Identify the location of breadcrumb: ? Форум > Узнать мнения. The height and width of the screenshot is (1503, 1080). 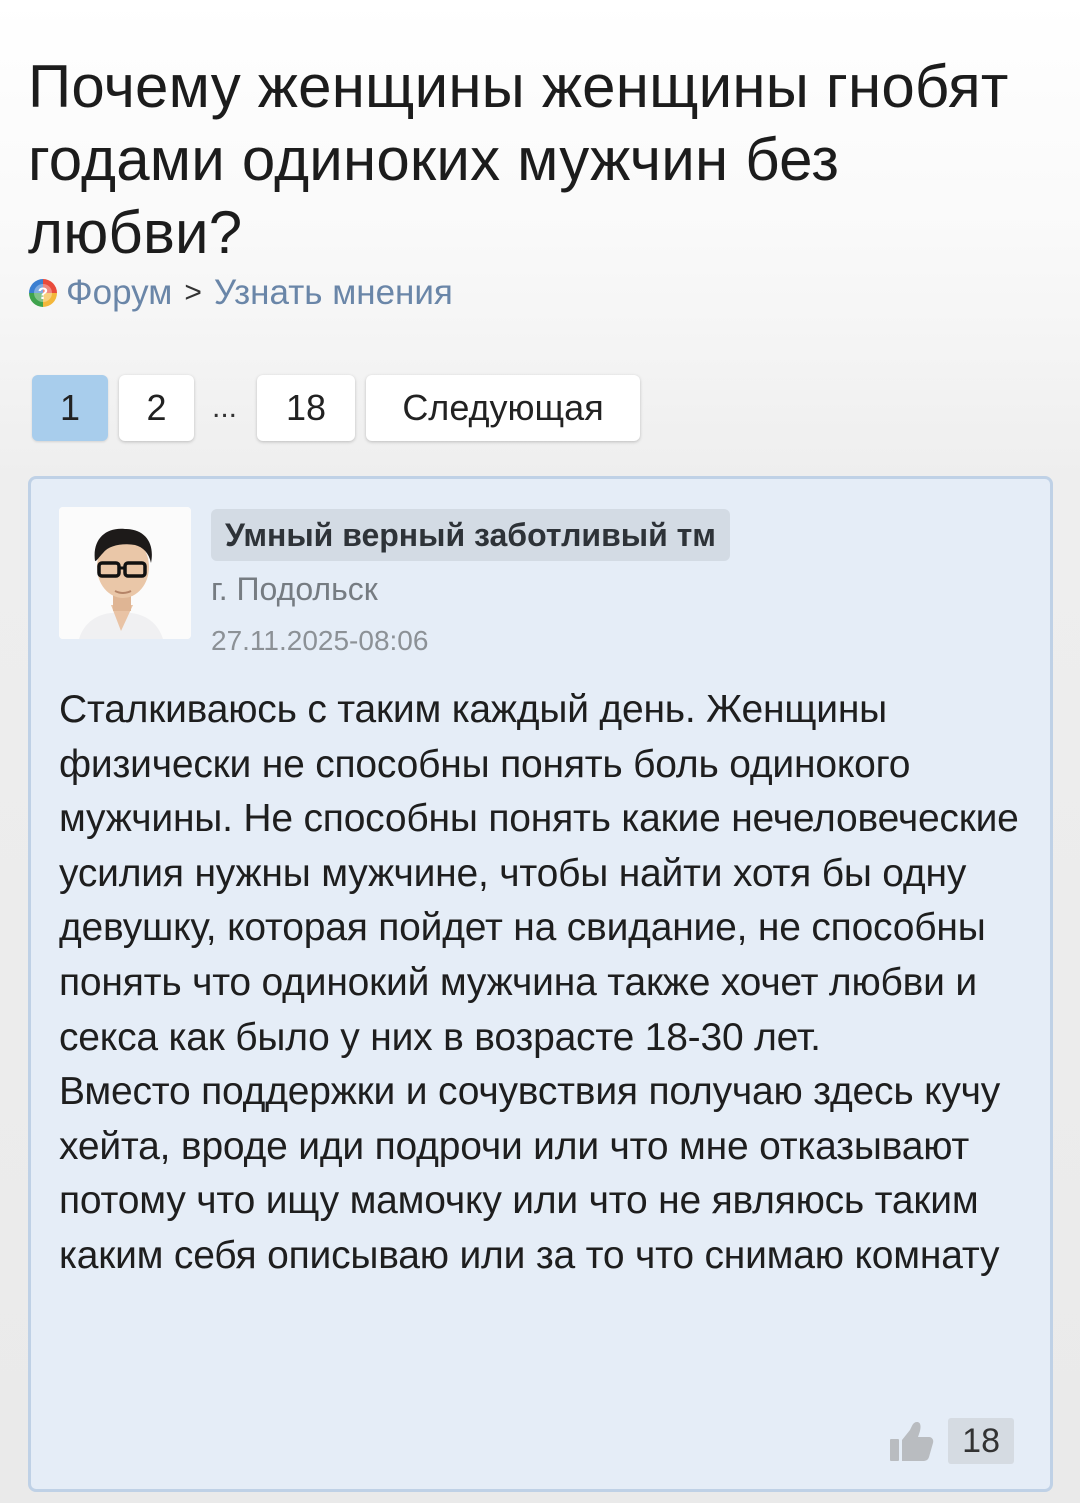
(240, 293).